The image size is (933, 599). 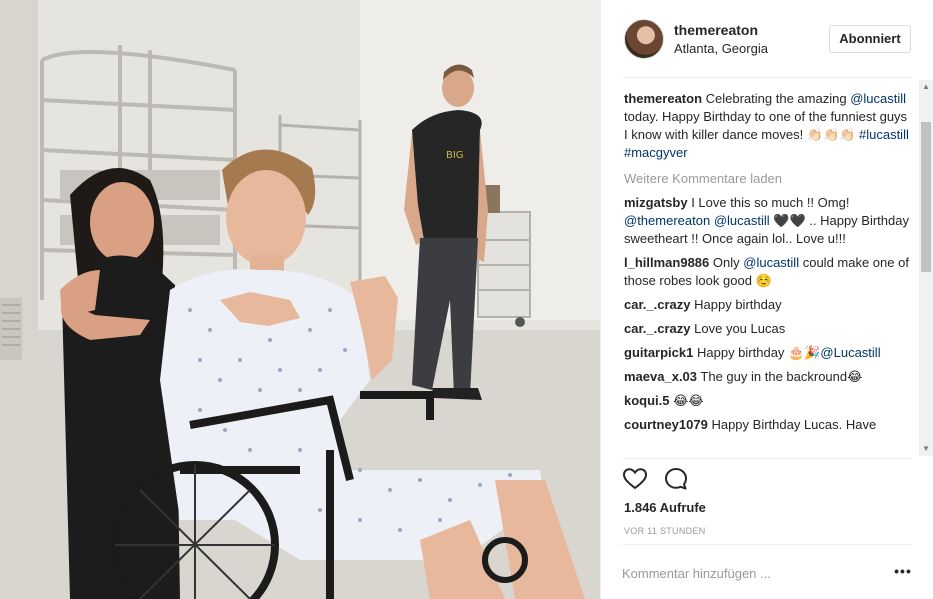 What do you see at coordinates (647, 400) in the screenshot?
I see `comment-username: koqui.5` at bounding box center [647, 400].